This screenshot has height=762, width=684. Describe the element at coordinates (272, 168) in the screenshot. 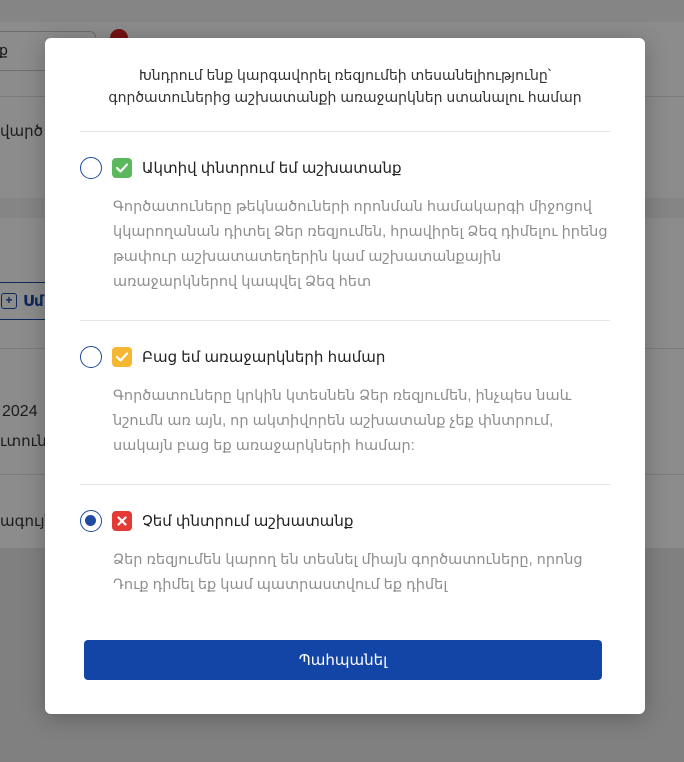

I see `option-label: Ակտիվ փնտրում եմ աշխատանք` at that location.